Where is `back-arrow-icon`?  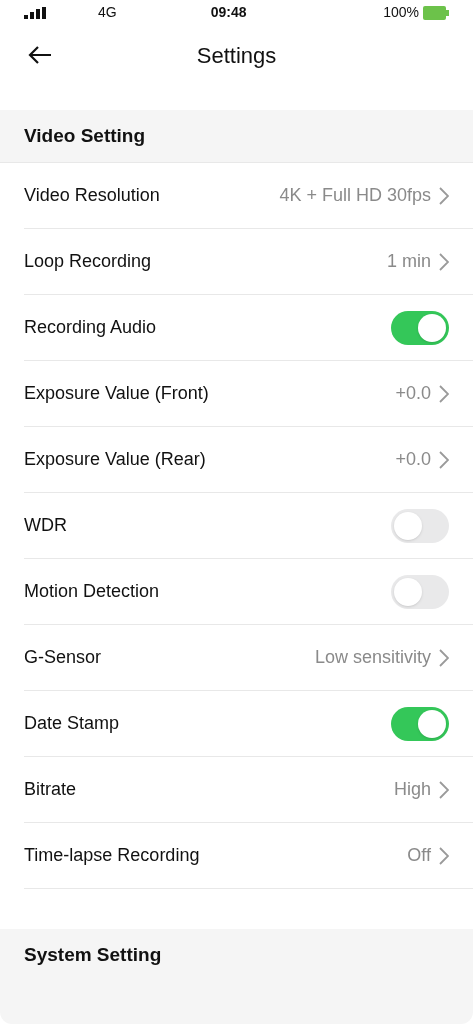
back-arrow-icon is located at coordinates (40, 55).